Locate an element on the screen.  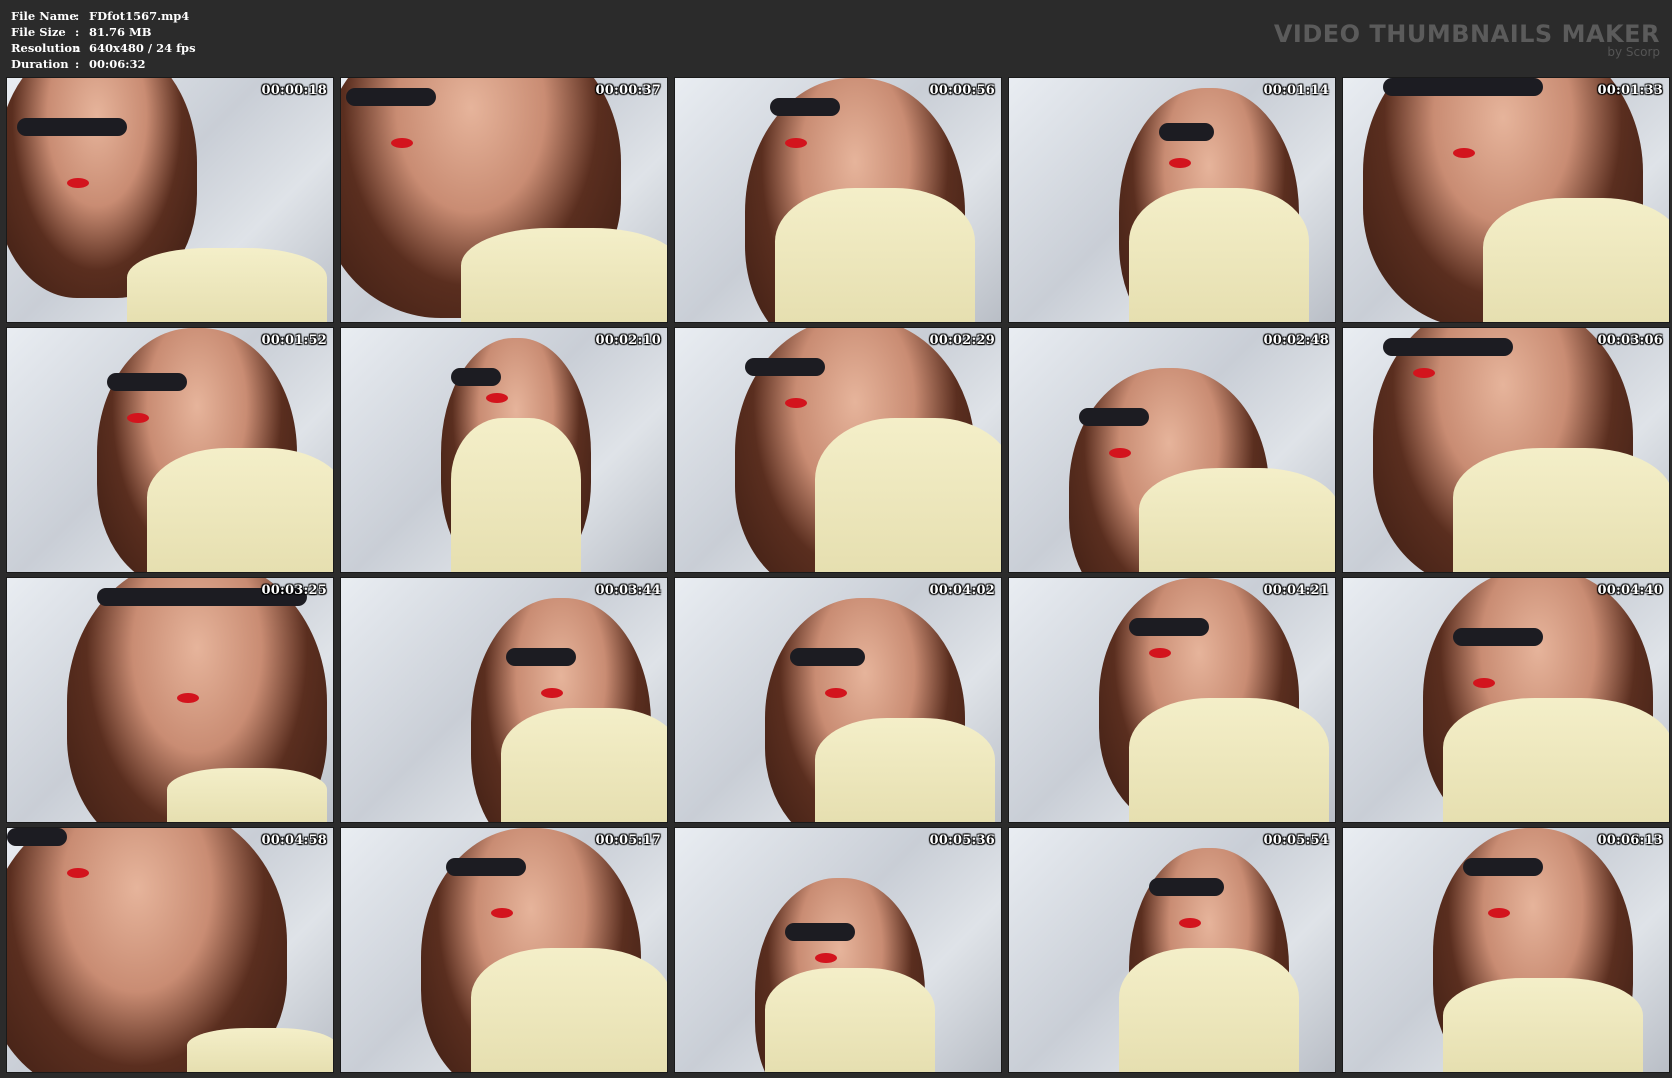
video-thumbnail: 00:03:25 is located at coordinates (170, 700).